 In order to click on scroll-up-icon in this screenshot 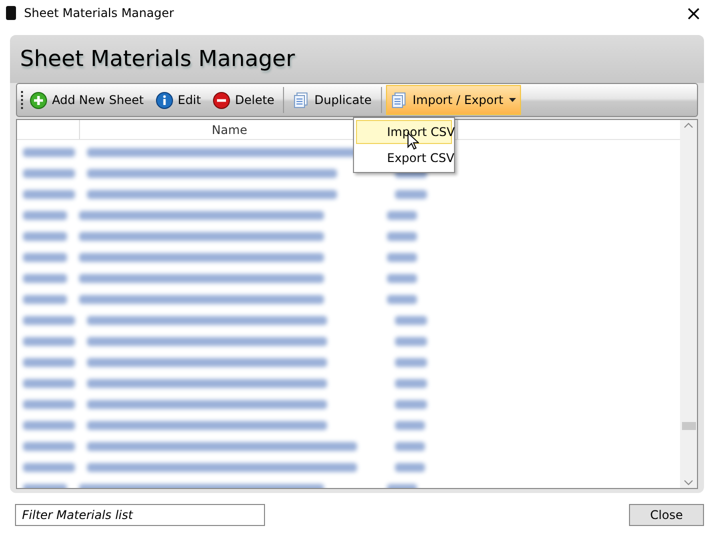, I will do `click(688, 125)`.